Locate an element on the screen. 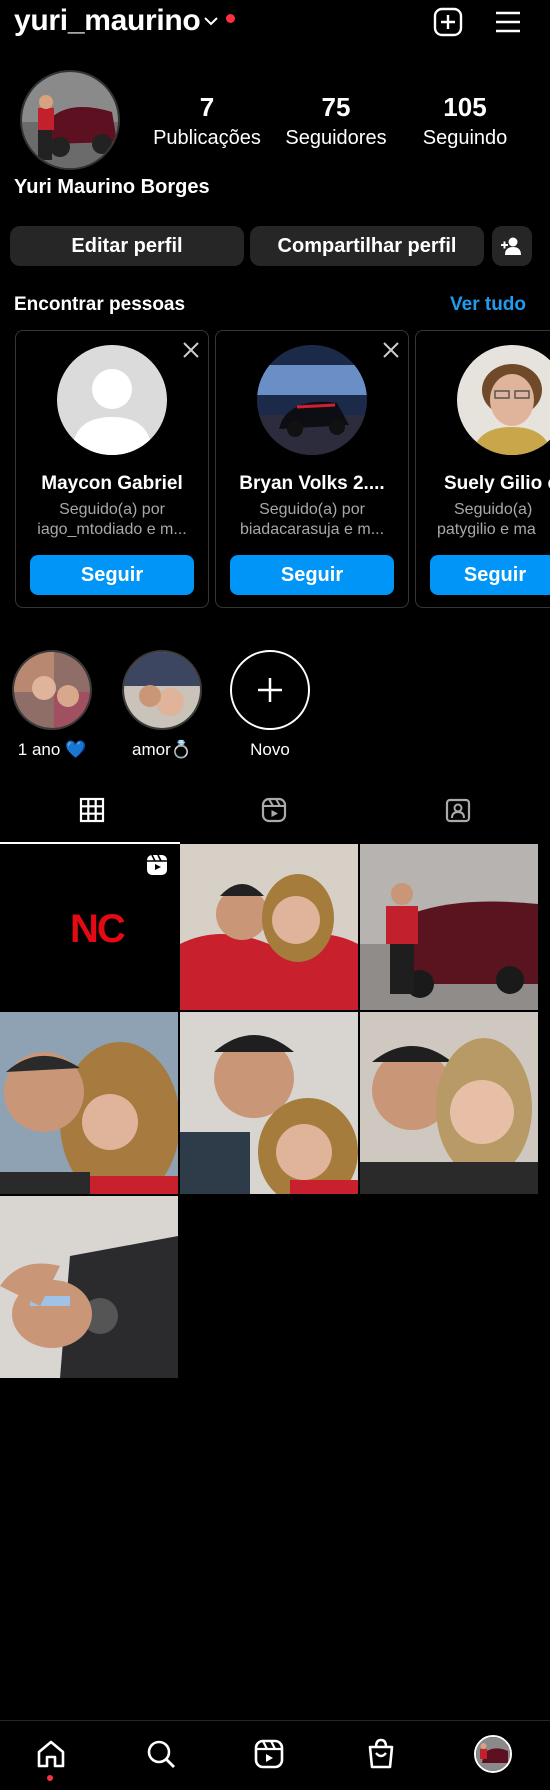  plus-icon is located at coordinates (270, 690).